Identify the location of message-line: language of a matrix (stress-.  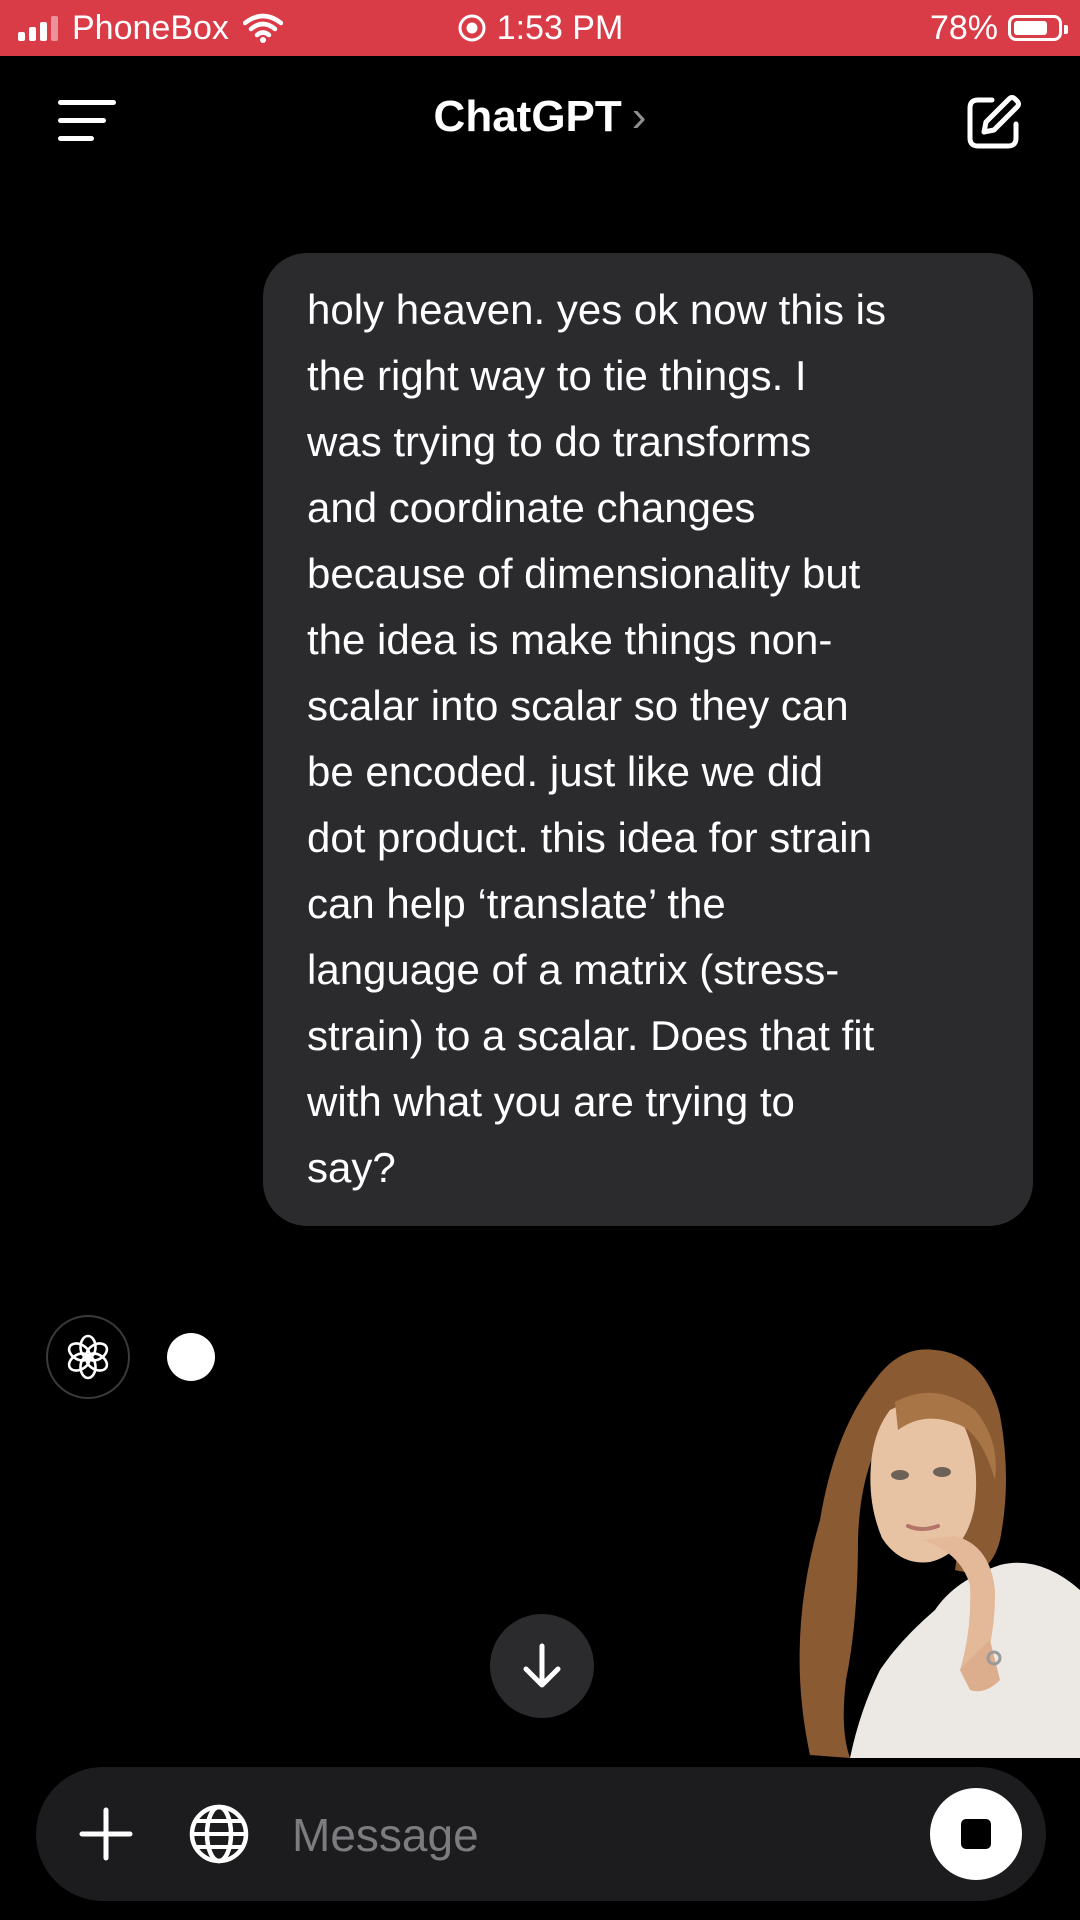
(573, 969).